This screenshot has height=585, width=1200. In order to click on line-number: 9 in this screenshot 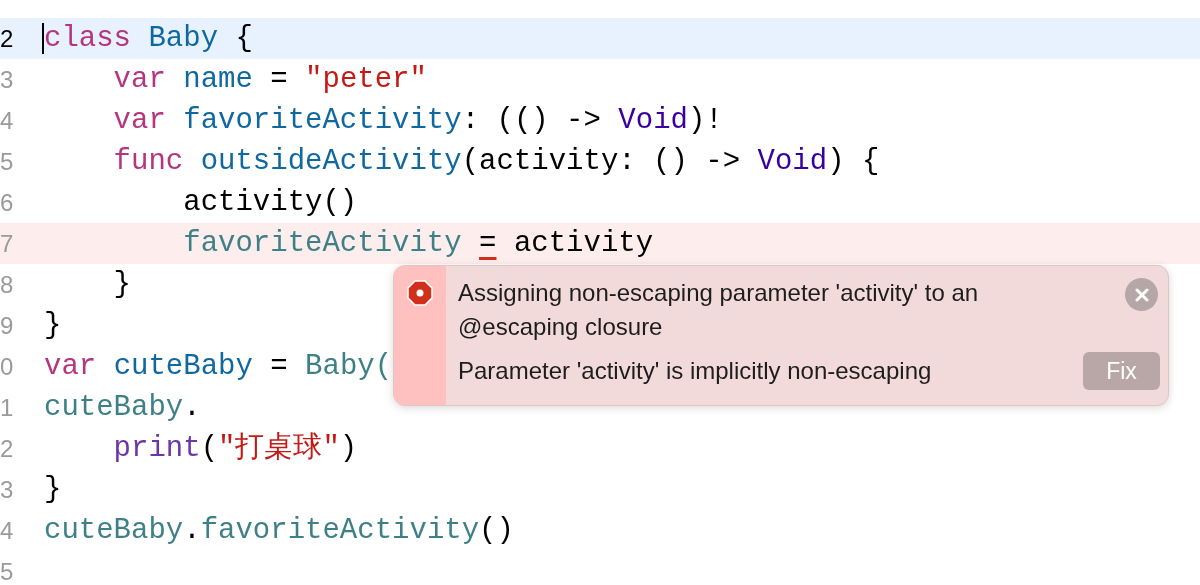, I will do `click(7, 325)`.